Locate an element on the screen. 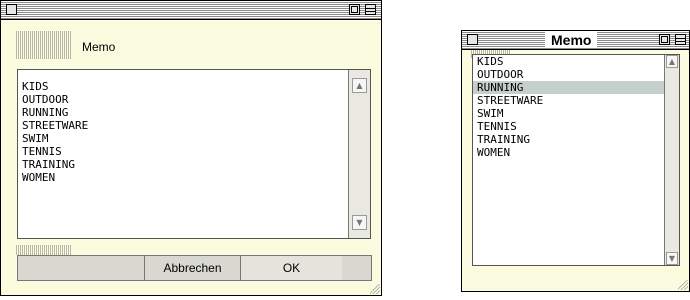  right-title-bar: Memo is located at coordinates (575, 40).